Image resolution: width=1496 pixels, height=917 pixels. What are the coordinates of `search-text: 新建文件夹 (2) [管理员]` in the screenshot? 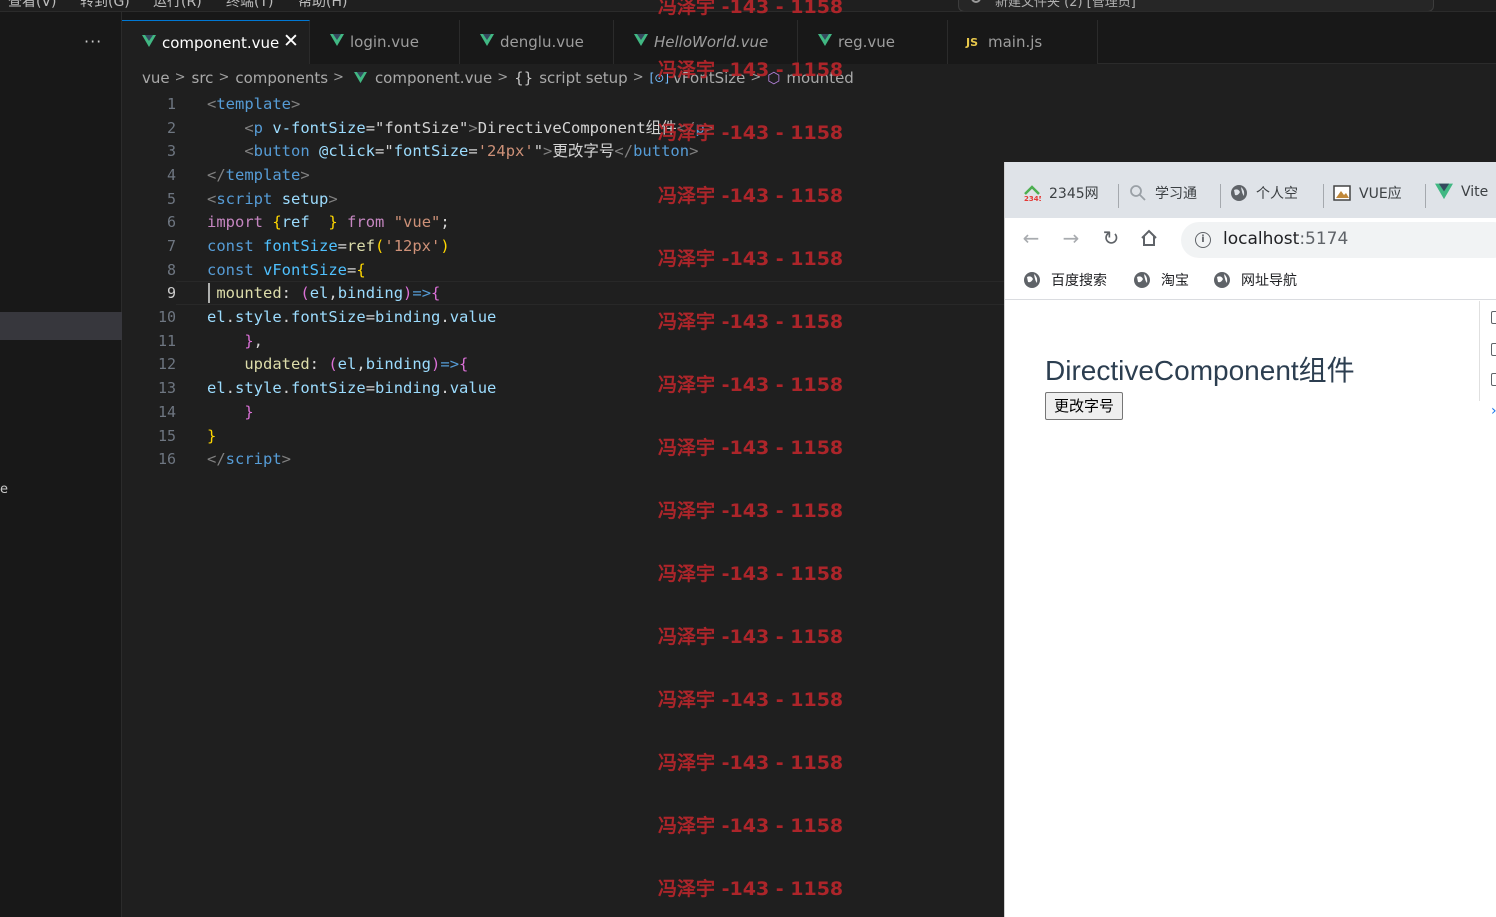 It's located at (1065, 5).